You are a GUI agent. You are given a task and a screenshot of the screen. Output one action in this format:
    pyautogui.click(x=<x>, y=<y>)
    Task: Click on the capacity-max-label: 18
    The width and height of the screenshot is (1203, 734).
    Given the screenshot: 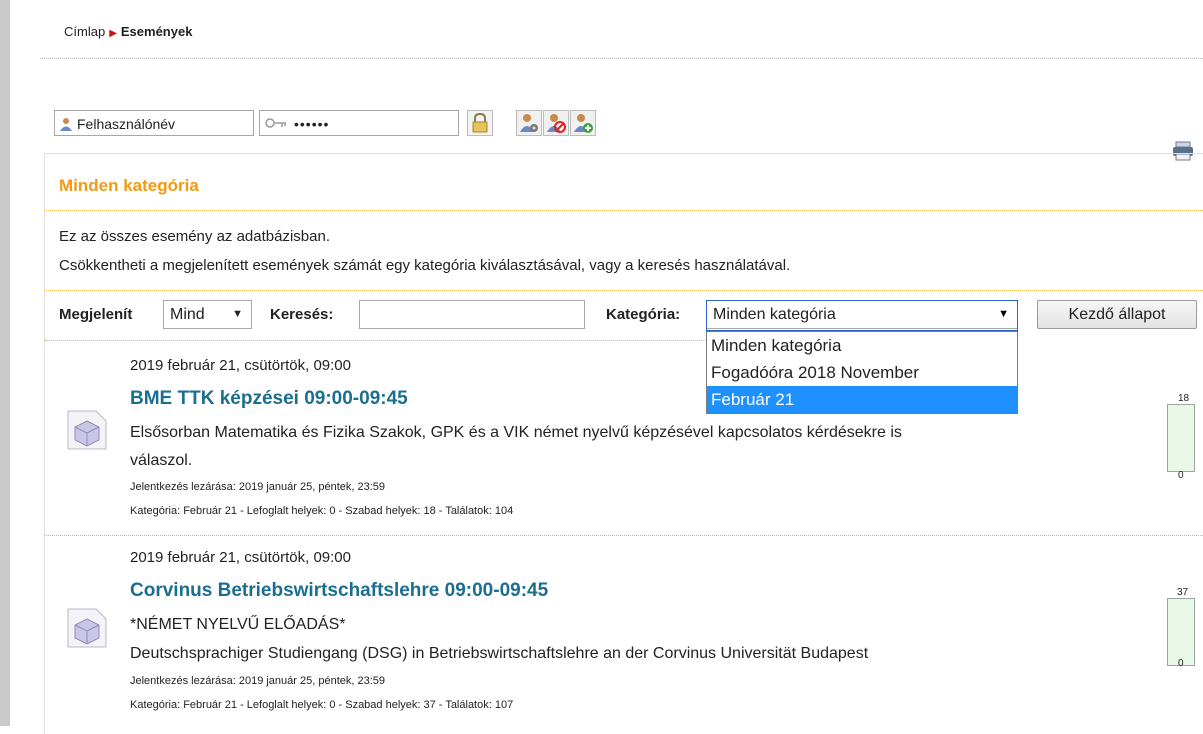 What is the action you would take?
    pyautogui.click(x=1184, y=398)
    